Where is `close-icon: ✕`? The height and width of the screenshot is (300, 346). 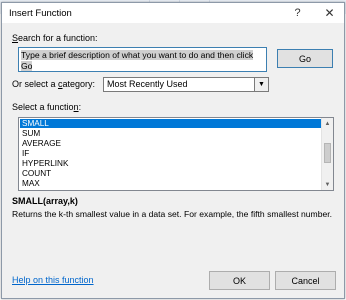 close-icon: ✕ is located at coordinates (329, 12).